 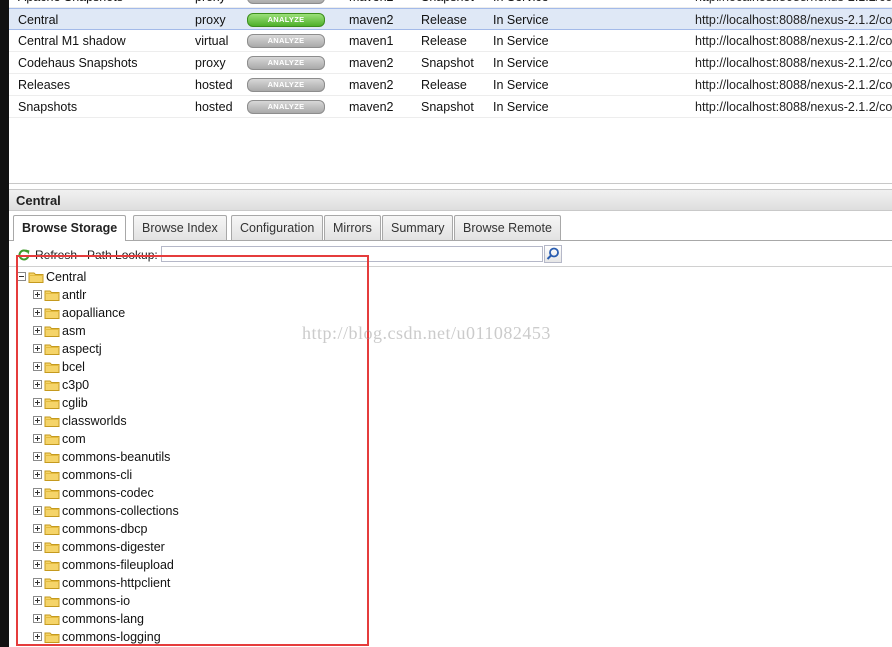 I want to click on tree-node: commons-httpclient, so click(x=184, y=583).